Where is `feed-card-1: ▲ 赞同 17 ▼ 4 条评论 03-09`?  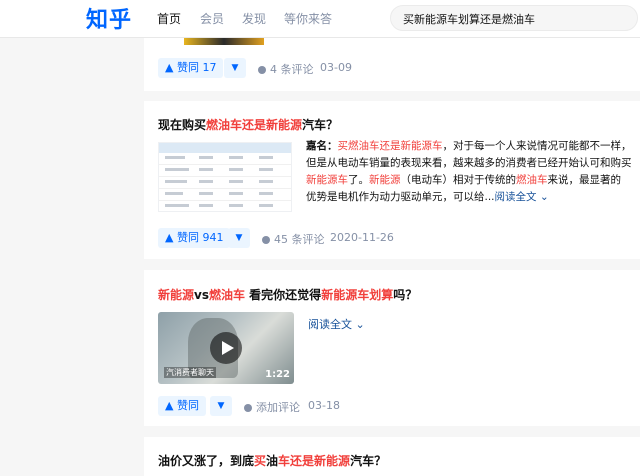
feed-card-1: ▲ 赞同 17 ▼ 4 条评论 03-09 is located at coordinates (392, 64).